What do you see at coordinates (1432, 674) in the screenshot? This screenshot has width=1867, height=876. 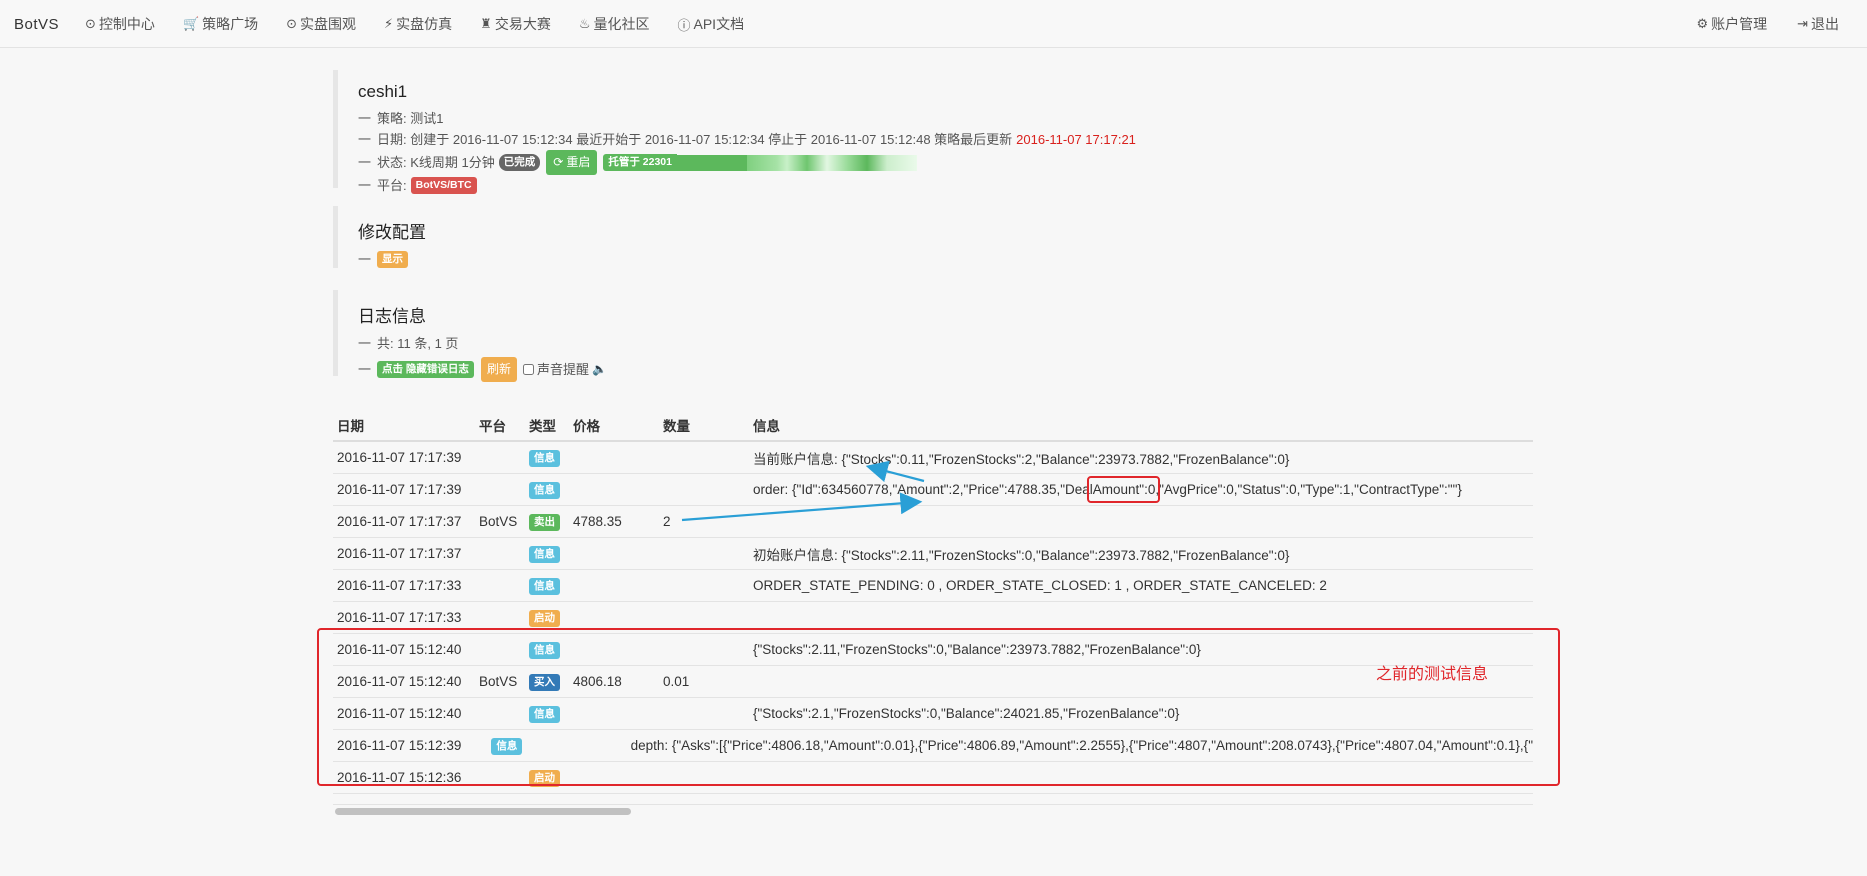 I see `previous-tests-note: 之前的测试信息` at bounding box center [1432, 674].